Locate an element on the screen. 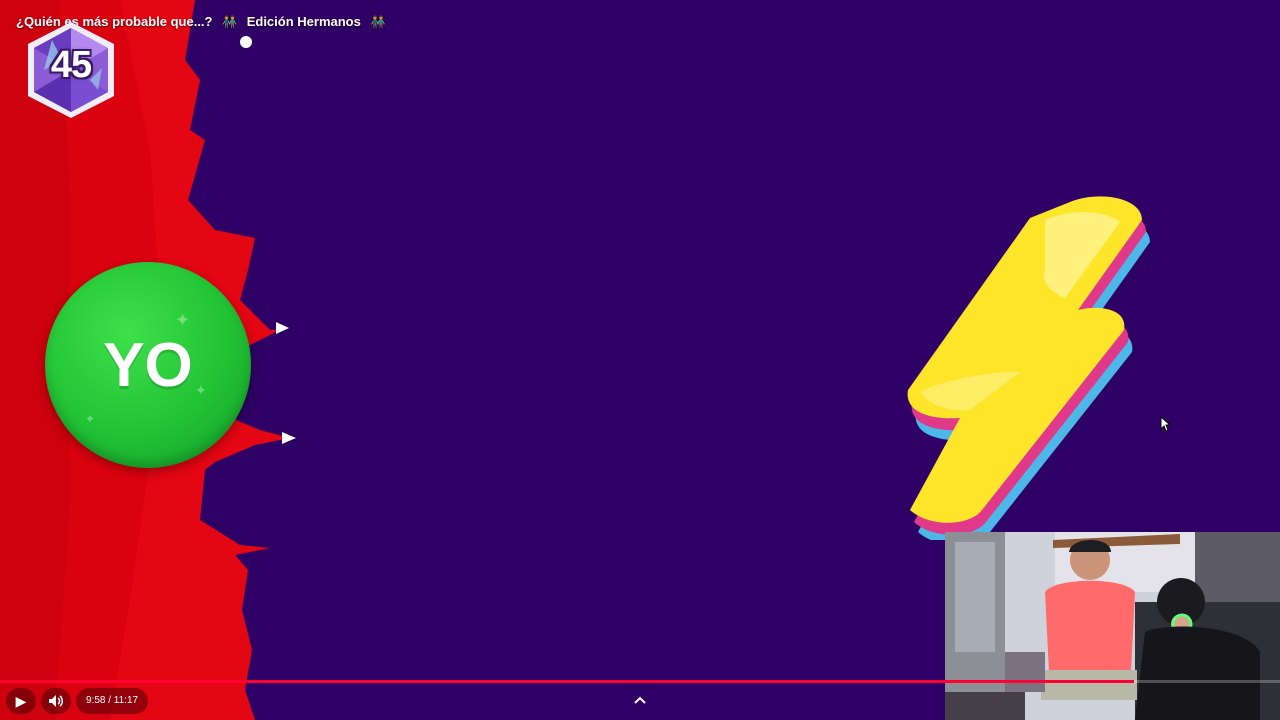  volume-icon is located at coordinates (56, 701).